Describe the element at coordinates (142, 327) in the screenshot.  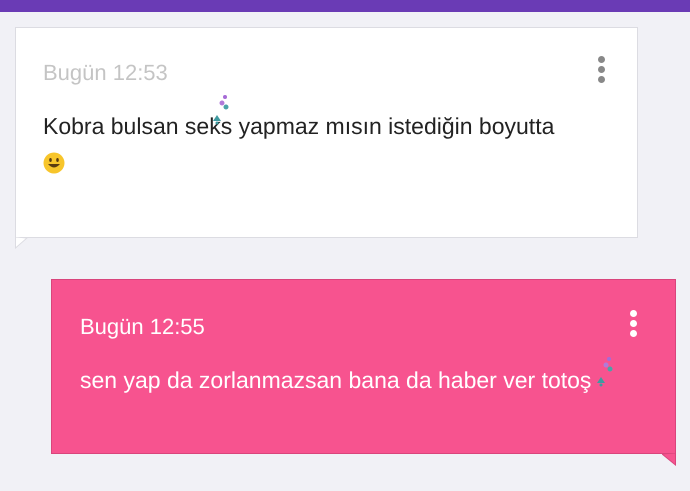
I see `message-time: Bugün 12:55` at that location.